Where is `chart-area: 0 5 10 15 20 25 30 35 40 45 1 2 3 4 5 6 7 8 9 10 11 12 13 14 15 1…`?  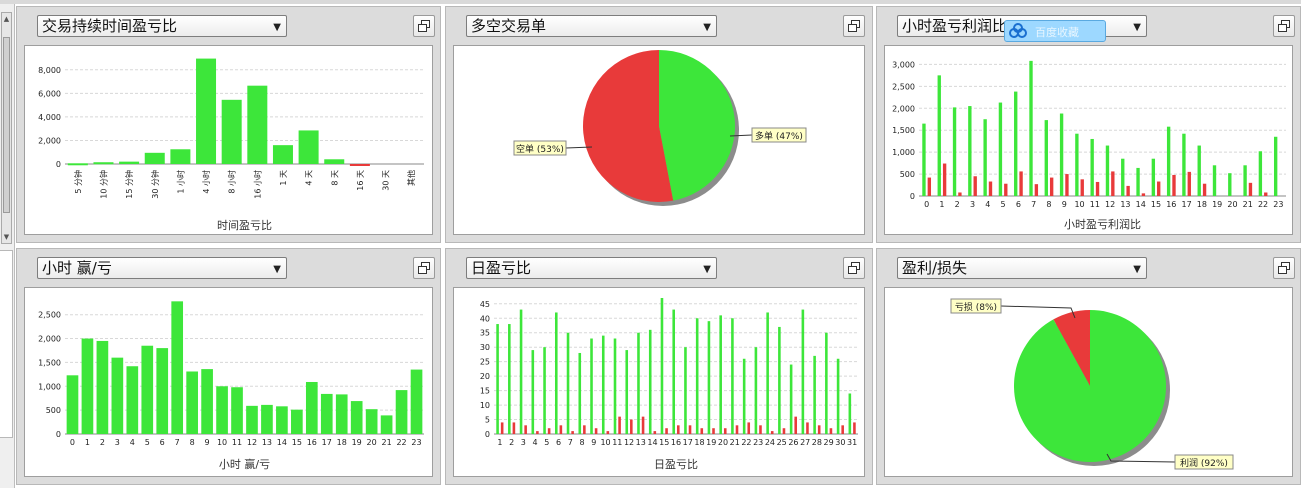
chart-area: 0 5 10 15 20 25 30 35 40 45 1 2 3 4 5 6 7 8 9 10 11 12 13 14 15 1… is located at coordinates (659, 382).